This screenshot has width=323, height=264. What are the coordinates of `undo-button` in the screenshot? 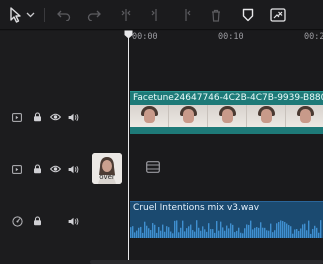 It's located at (64, 15).